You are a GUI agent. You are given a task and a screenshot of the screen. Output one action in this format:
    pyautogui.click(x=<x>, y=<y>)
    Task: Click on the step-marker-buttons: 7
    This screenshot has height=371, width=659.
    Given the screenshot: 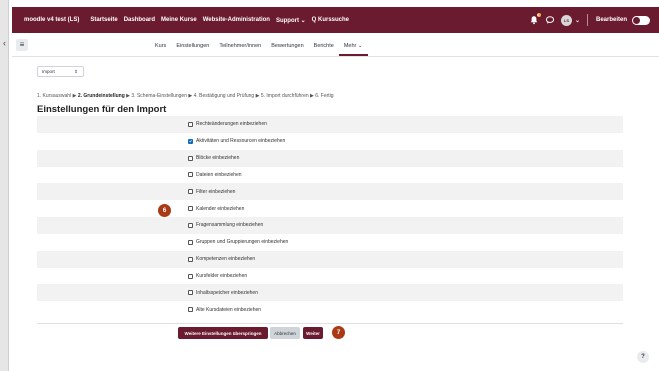 What is the action you would take?
    pyautogui.click(x=338, y=332)
    